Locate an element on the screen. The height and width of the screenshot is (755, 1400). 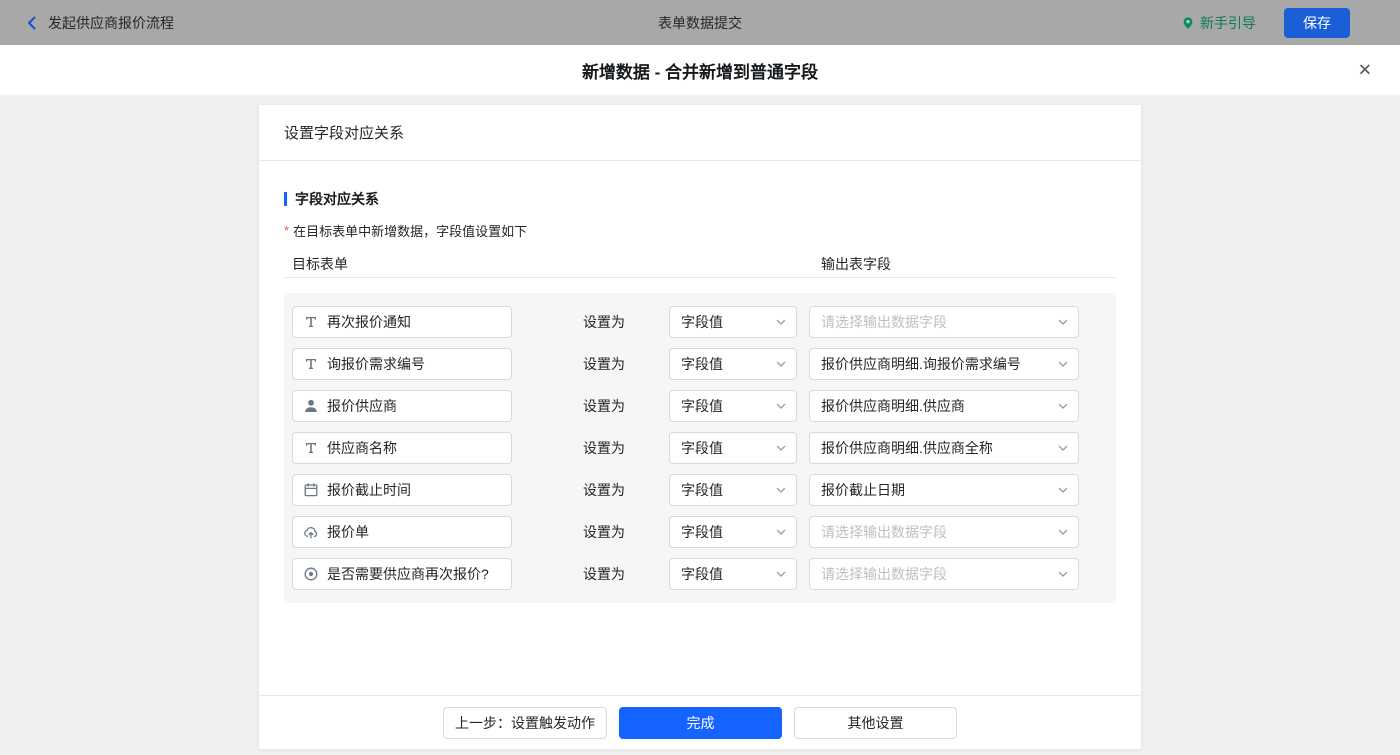
radio-icon is located at coordinates (311, 574).